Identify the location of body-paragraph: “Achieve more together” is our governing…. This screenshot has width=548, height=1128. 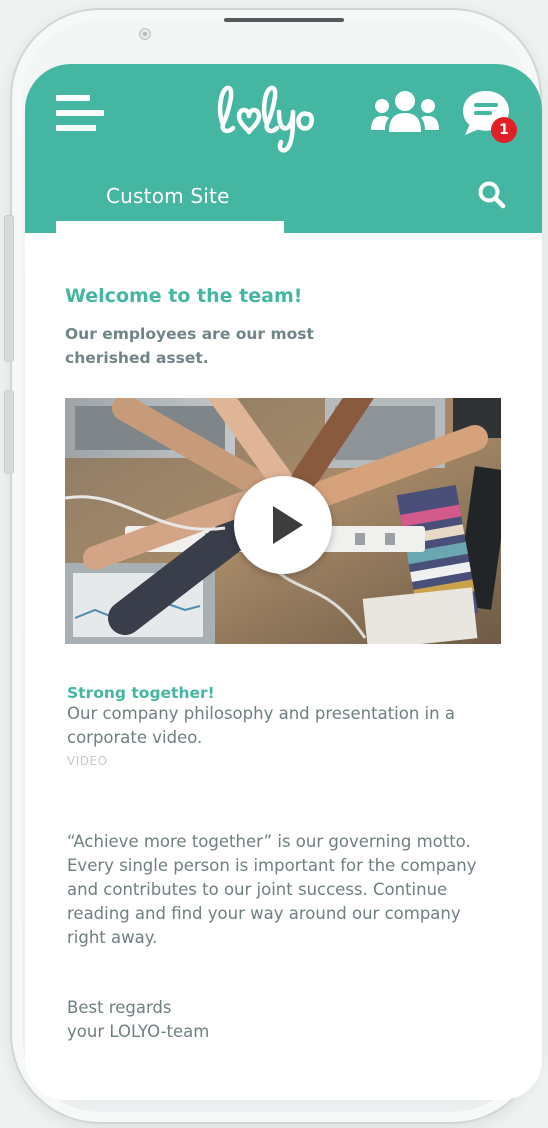
(272, 889).